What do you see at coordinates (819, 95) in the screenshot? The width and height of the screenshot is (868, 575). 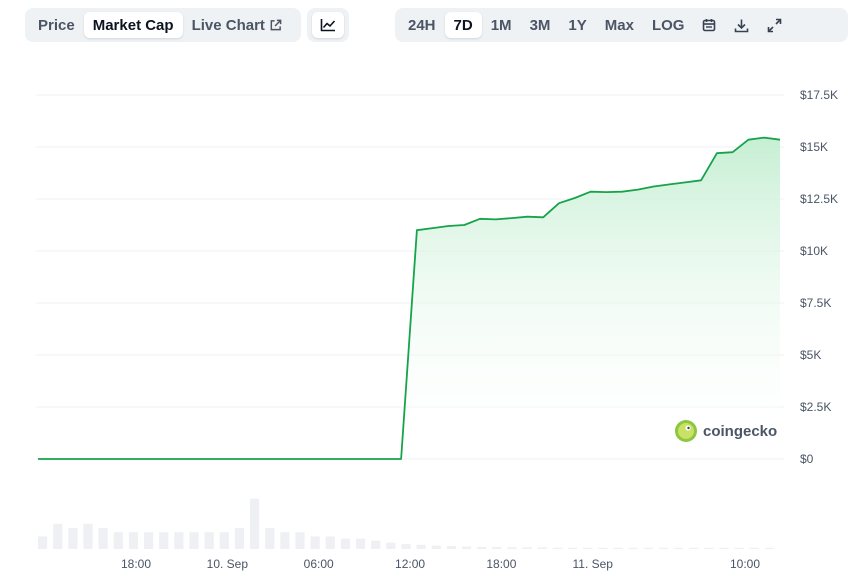 I see `y-tick-label: $17.5K` at bounding box center [819, 95].